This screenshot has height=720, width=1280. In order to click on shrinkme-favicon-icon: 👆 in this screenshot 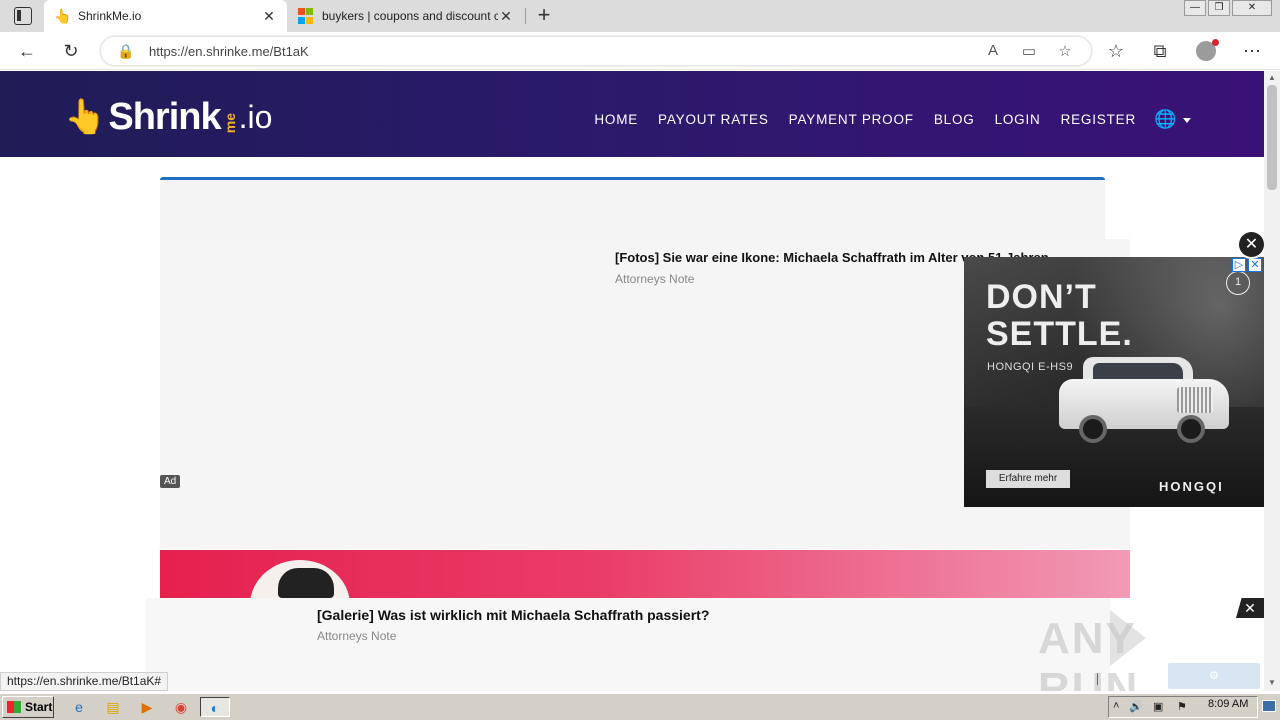, I will do `click(63, 16)`.